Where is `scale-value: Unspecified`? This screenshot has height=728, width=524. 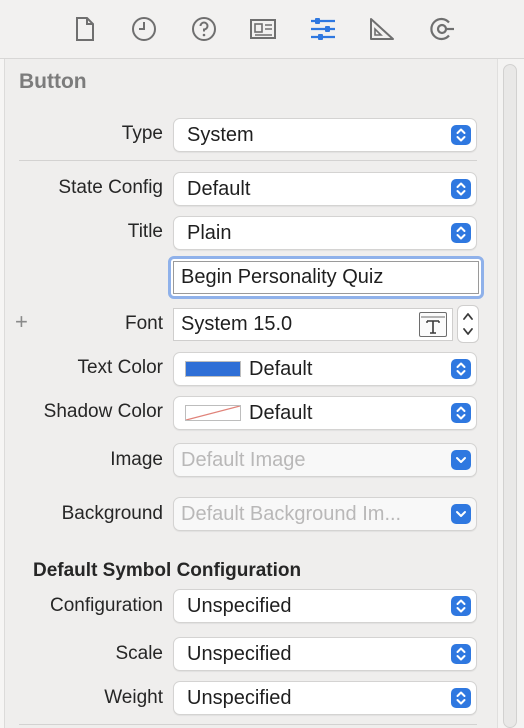 scale-value: Unspecified is located at coordinates (239, 654).